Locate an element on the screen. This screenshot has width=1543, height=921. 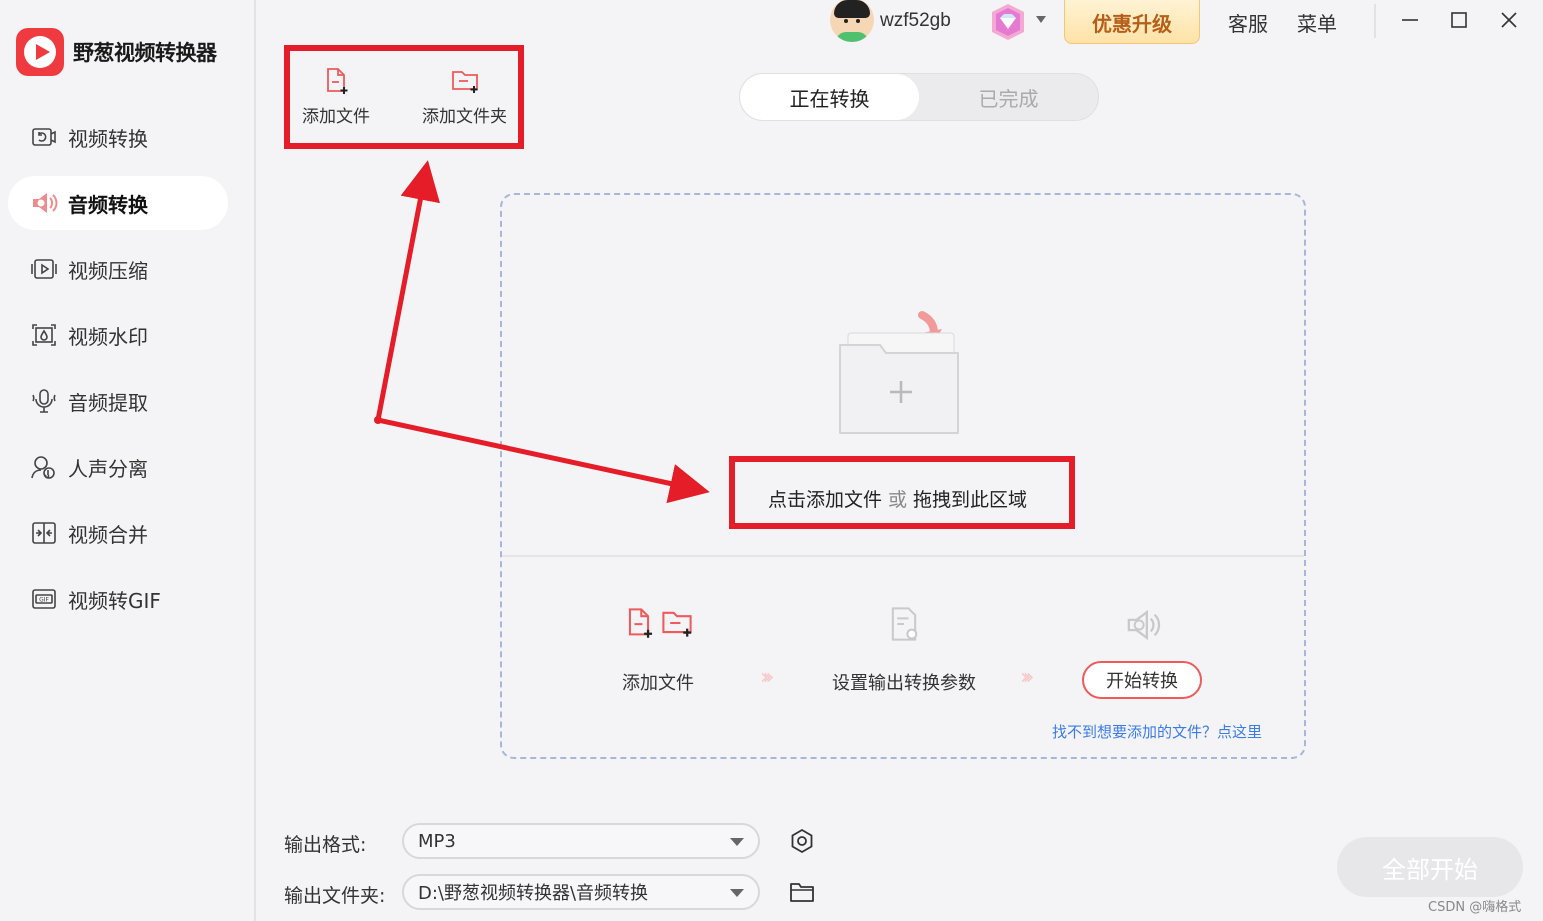
sidebar-item-label: 音频转换 is located at coordinates (108, 204).